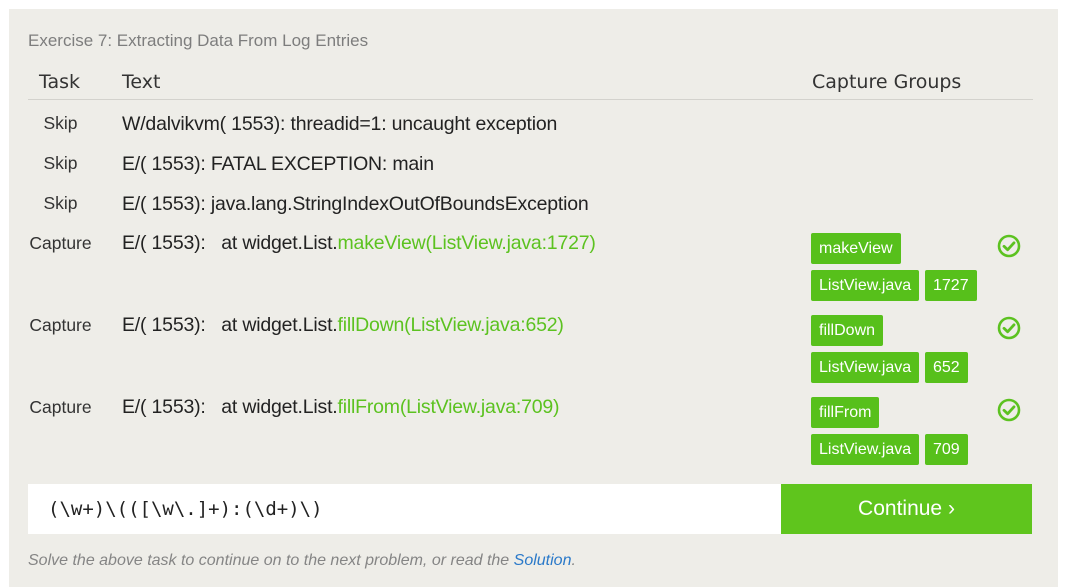 The width and height of the screenshot is (1077, 587). Describe the element at coordinates (530, 99) in the screenshot. I see `header-divider` at that location.